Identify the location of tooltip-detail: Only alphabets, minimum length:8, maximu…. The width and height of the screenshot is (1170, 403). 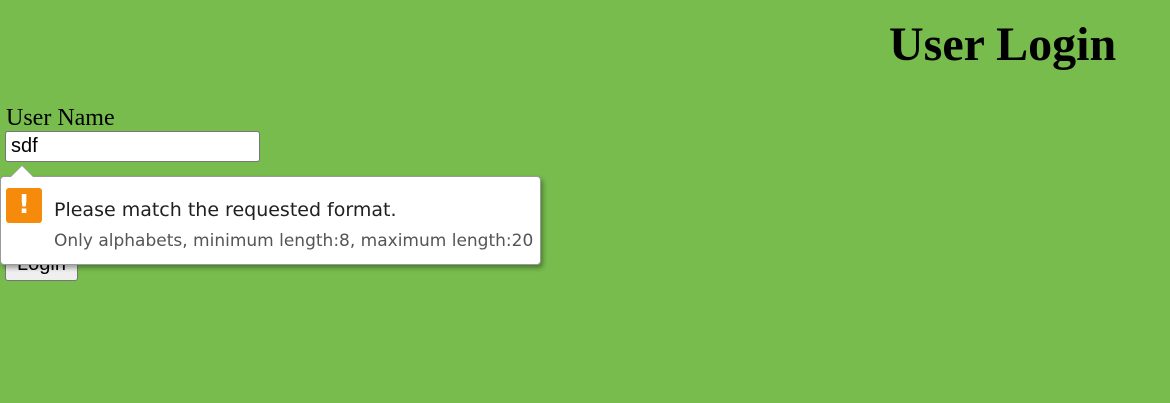
(294, 241).